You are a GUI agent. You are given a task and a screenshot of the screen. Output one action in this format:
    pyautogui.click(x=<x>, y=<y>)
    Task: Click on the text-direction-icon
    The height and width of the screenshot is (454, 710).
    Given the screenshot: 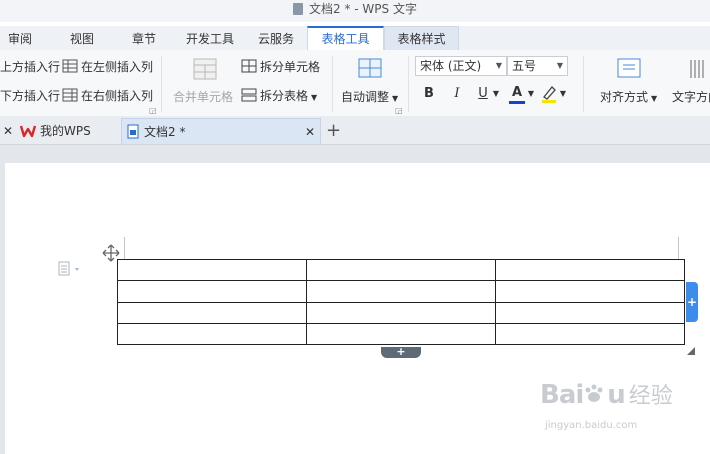 What is the action you would take?
    pyautogui.click(x=697, y=69)
    